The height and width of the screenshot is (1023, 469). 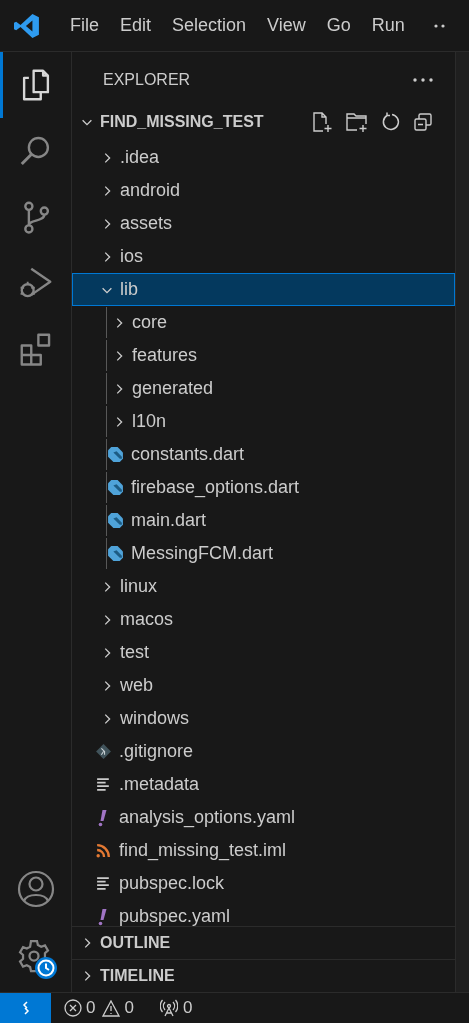 I want to click on file-row: pubspec.yaml, so click(x=263, y=913).